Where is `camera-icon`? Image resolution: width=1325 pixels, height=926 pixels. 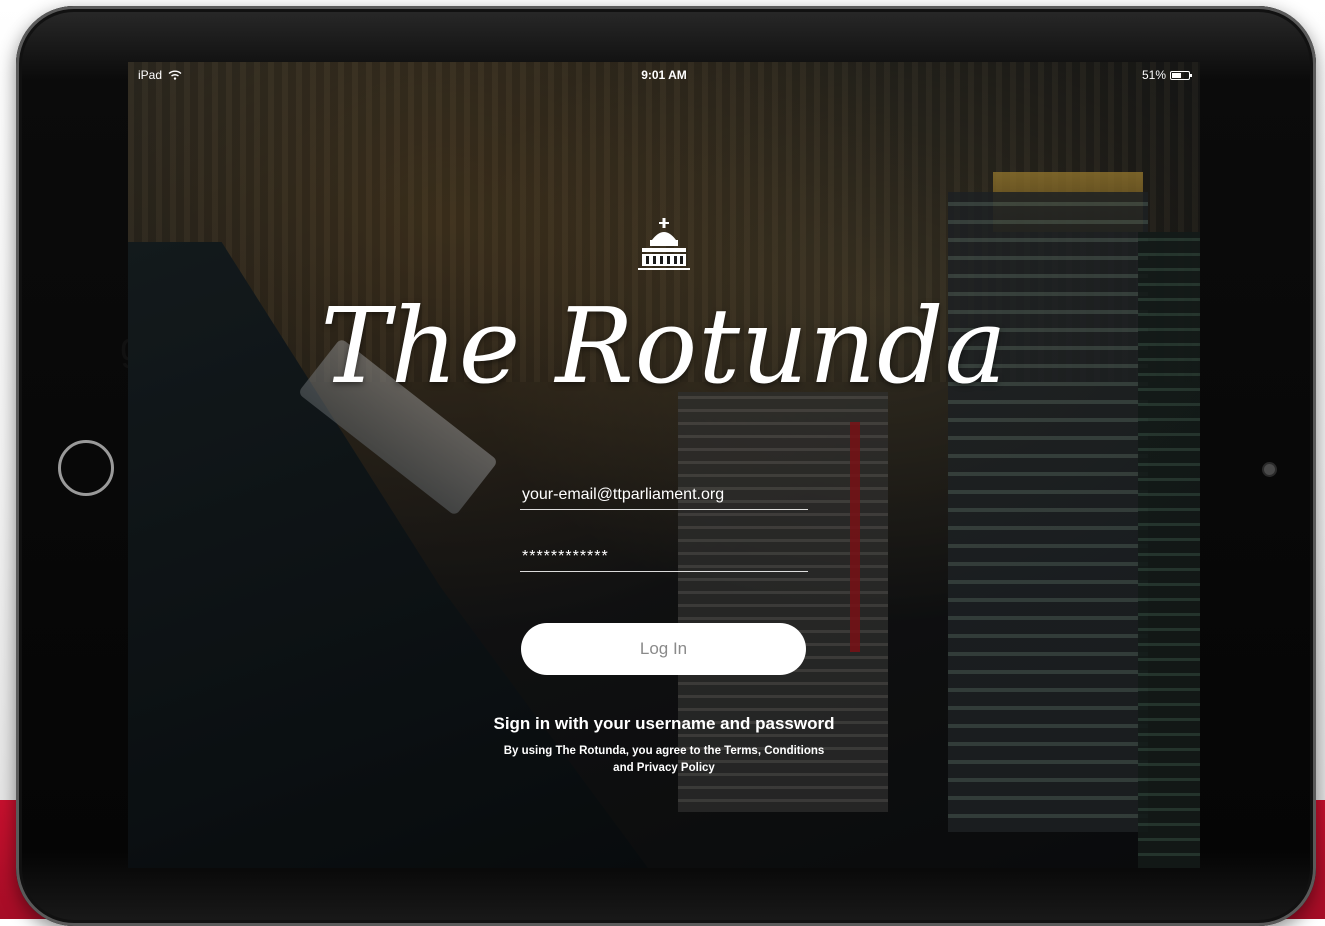
camera-icon is located at coordinates (1269, 469).